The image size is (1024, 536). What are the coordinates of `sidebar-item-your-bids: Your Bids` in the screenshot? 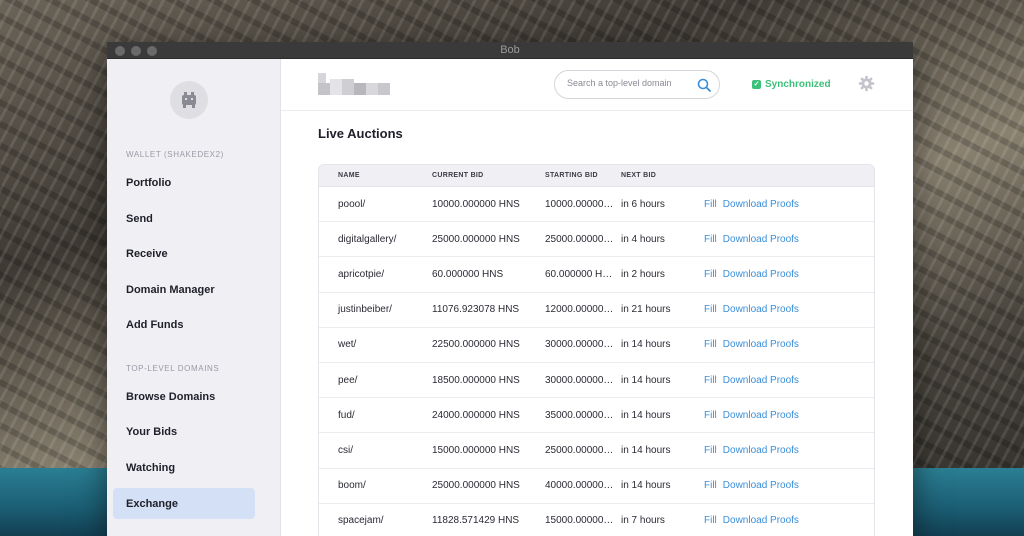 It's located at (184, 431).